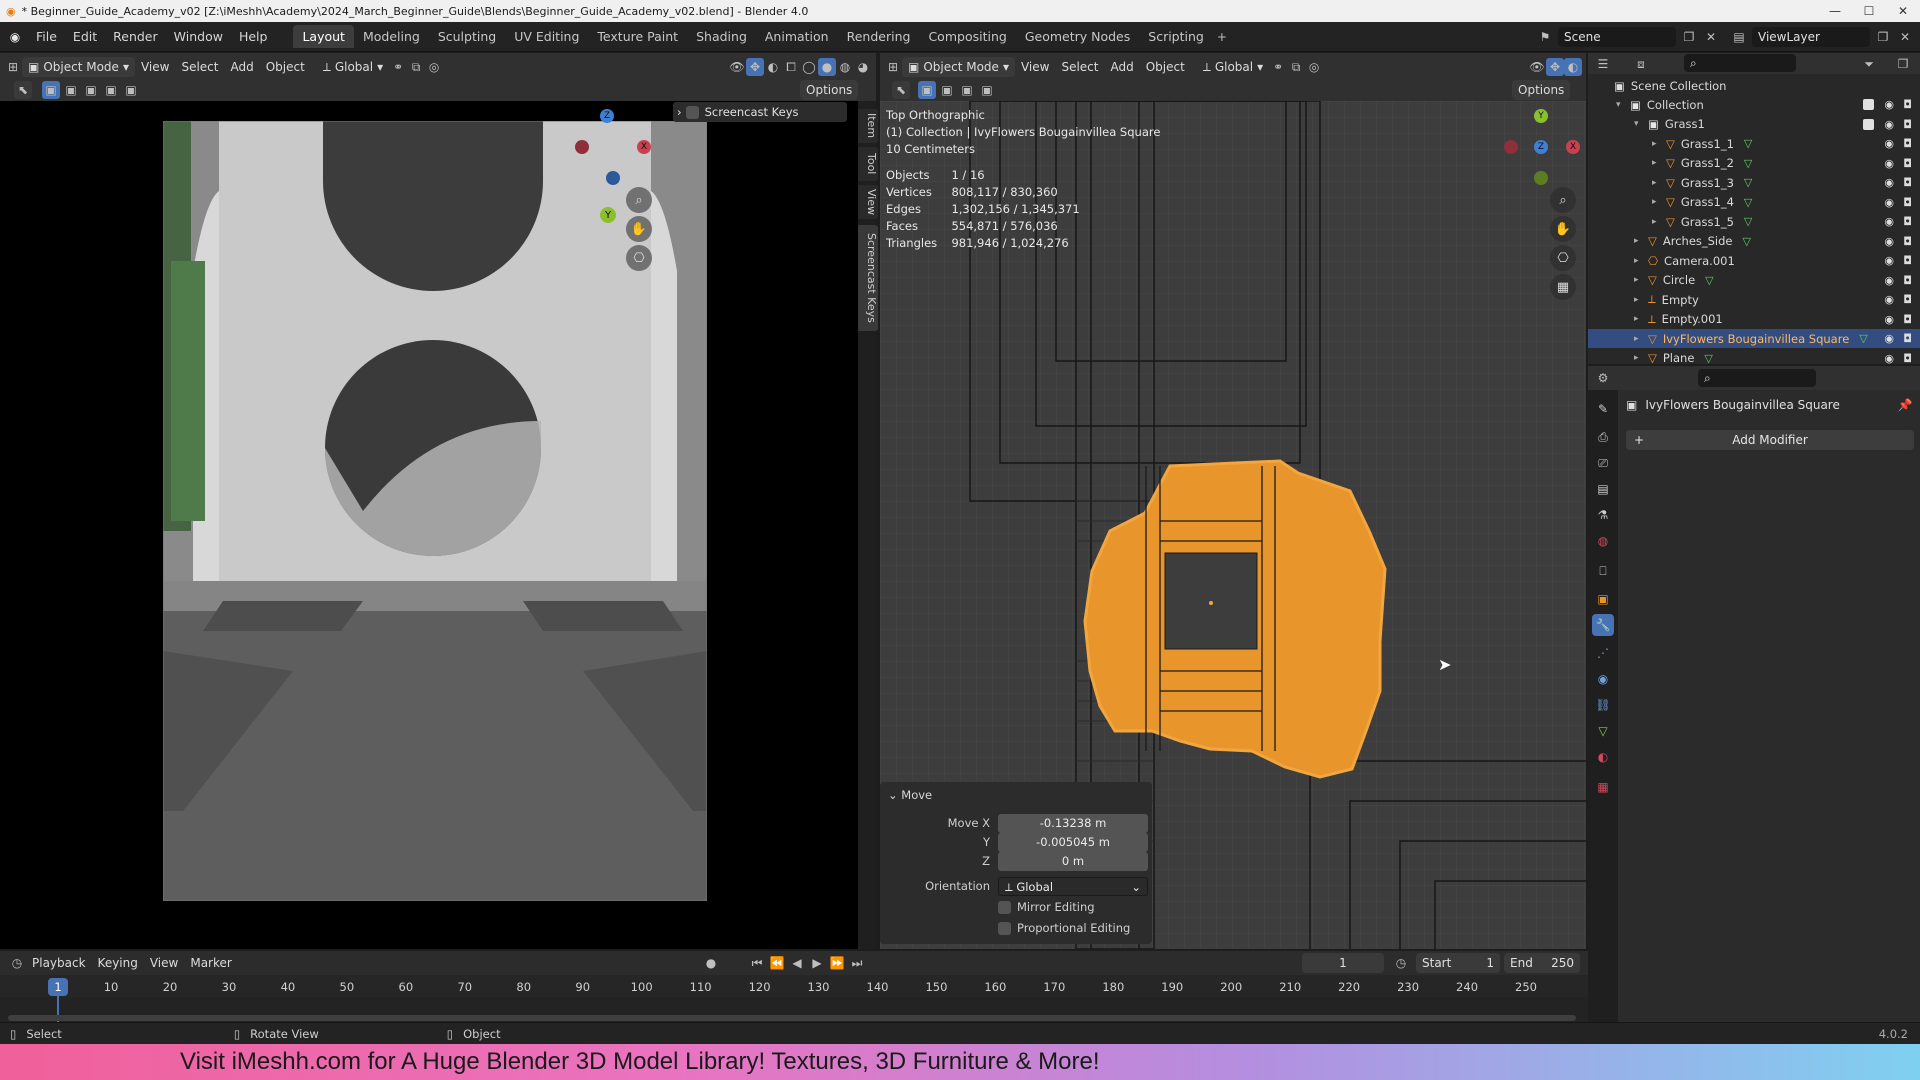  Describe the element at coordinates (1541, 147) in the screenshot. I see `right-gizmo-z: Z` at that location.